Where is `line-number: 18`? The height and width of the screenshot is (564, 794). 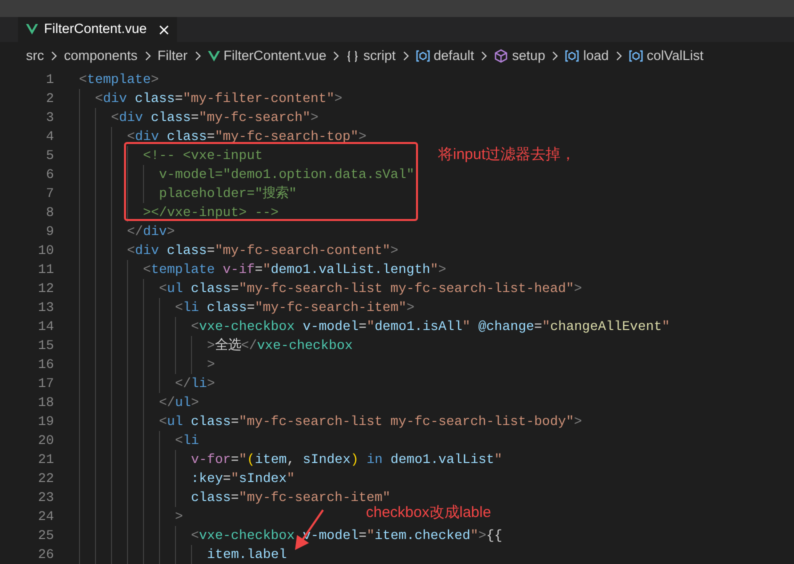 line-number: 18 is located at coordinates (45, 403).